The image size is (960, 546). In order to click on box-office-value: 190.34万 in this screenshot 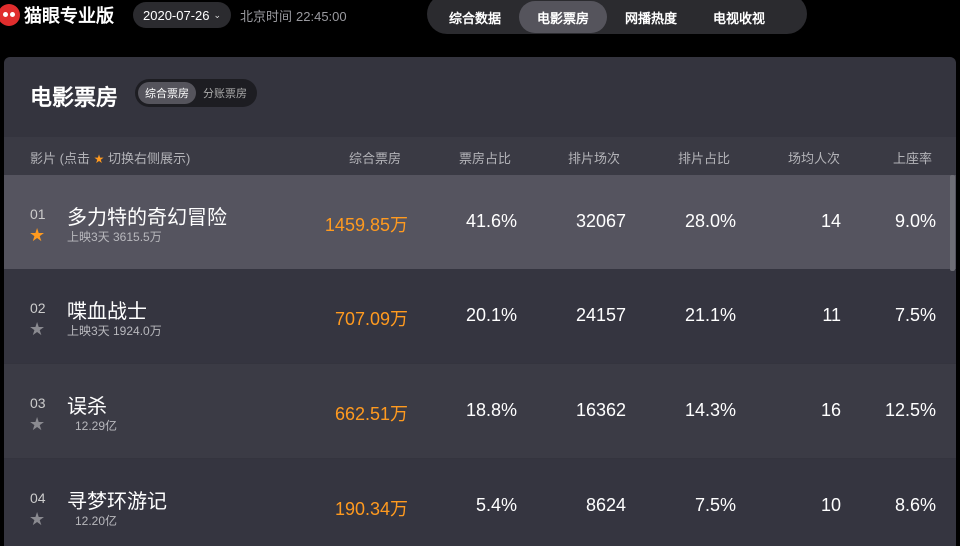, I will do `click(371, 509)`.